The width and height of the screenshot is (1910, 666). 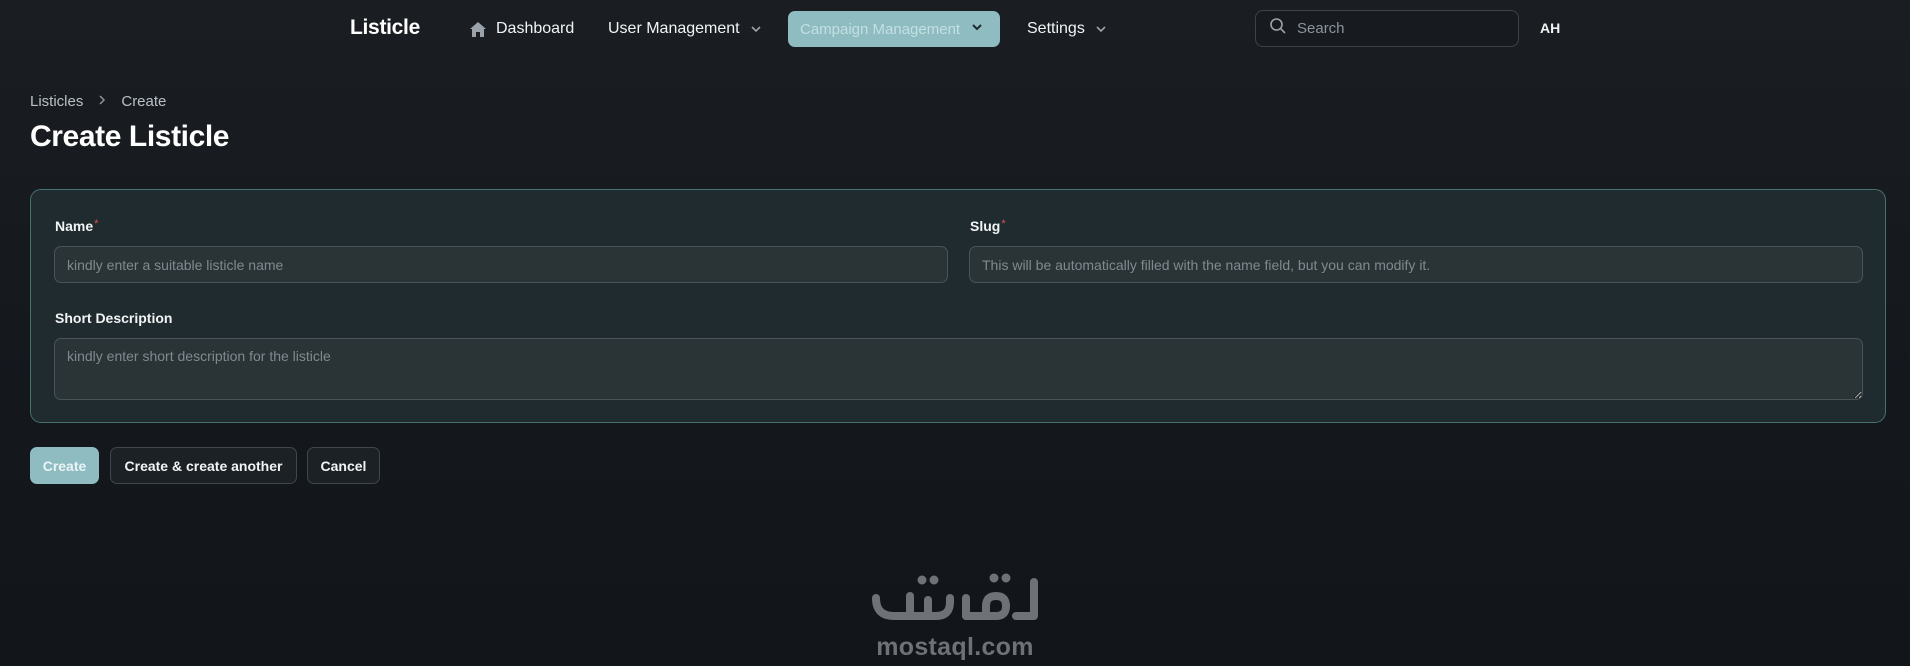 I want to click on cancel-button: Cancel, so click(x=343, y=465).